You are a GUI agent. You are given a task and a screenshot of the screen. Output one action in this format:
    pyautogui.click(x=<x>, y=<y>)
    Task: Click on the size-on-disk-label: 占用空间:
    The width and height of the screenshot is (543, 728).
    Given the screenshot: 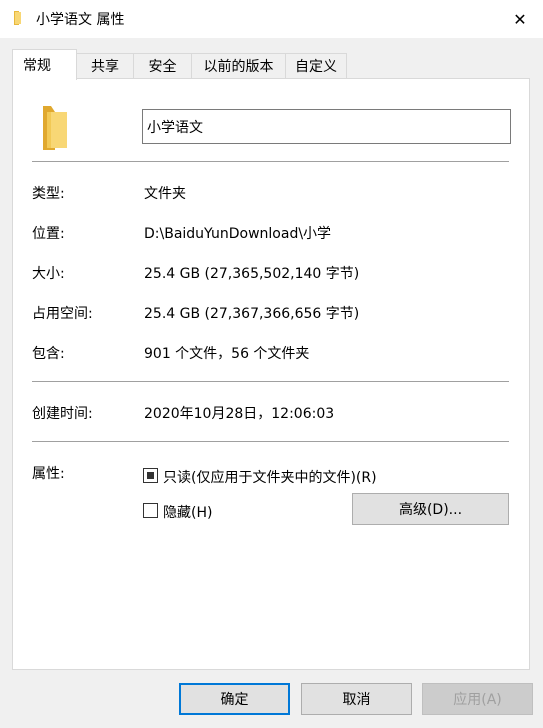 What is the action you would take?
    pyautogui.click(x=62, y=314)
    